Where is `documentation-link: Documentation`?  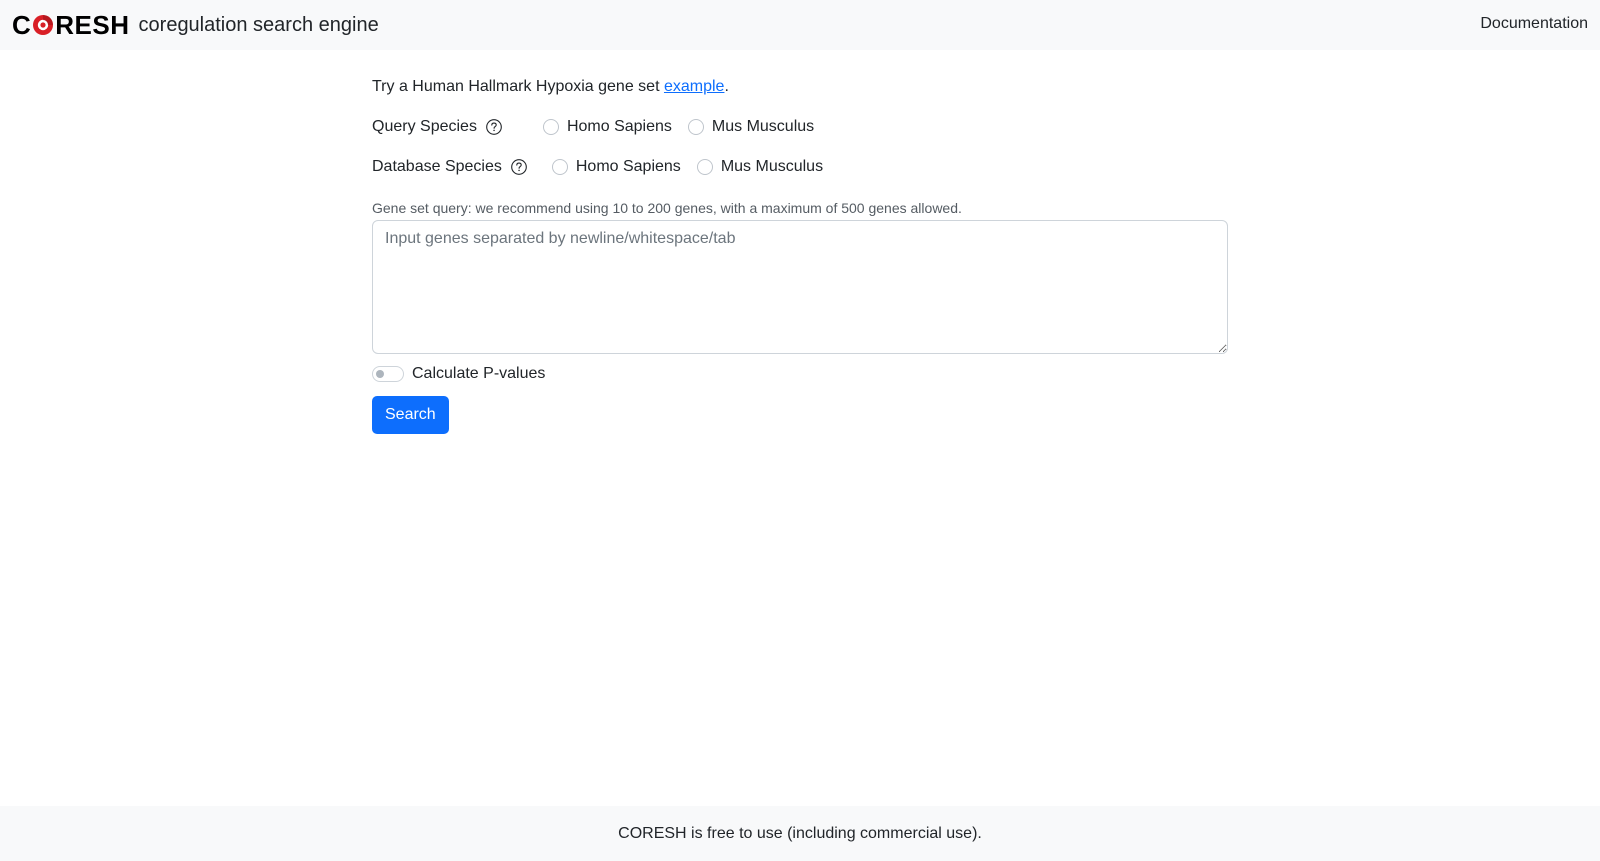
documentation-link: Documentation is located at coordinates (1534, 24).